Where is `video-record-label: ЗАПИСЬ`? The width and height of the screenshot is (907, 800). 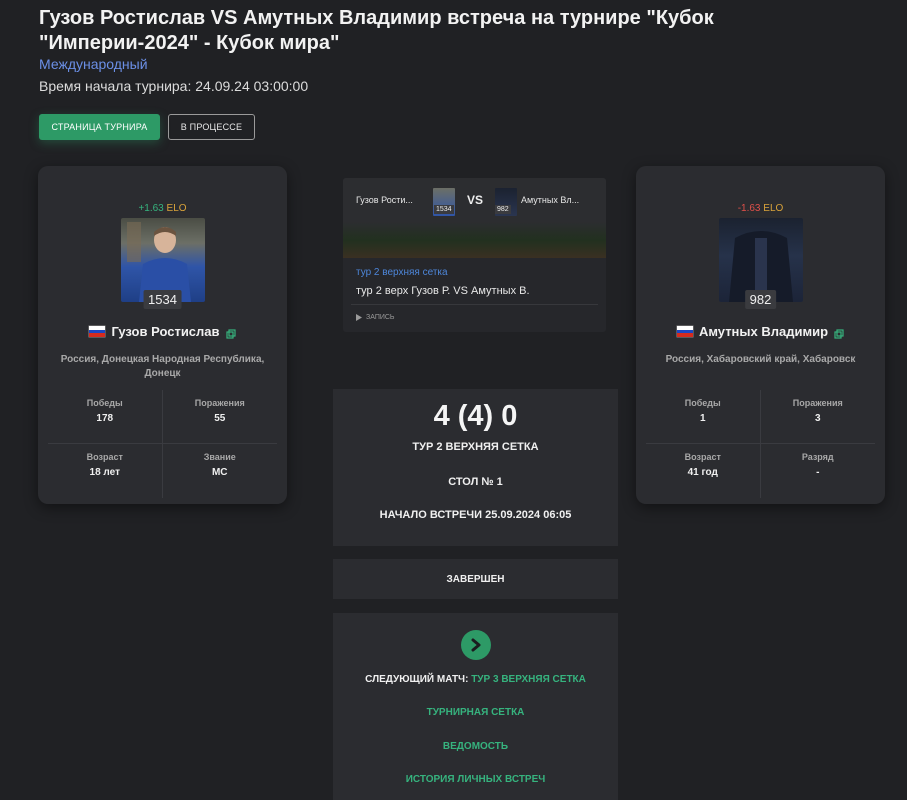 video-record-label: ЗАПИСЬ is located at coordinates (380, 317).